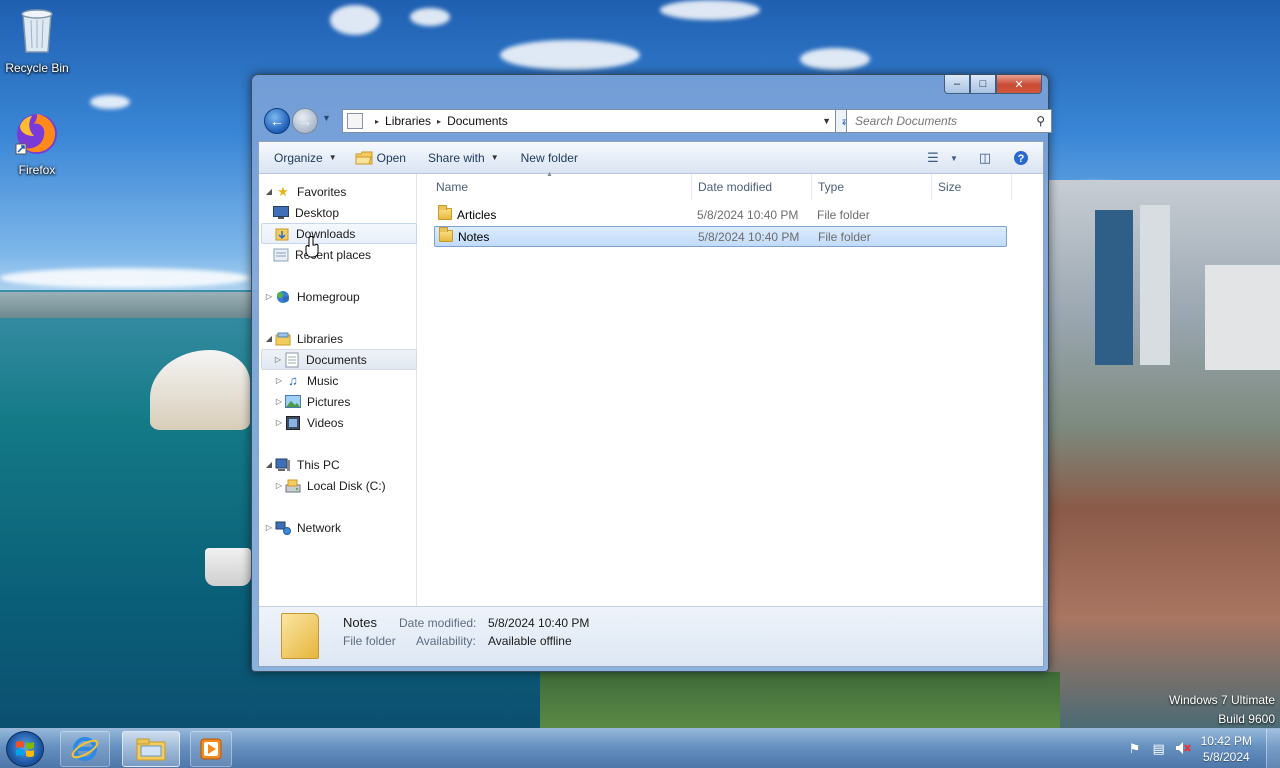 The width and height of the screenshot is (1280, 768). What do you see at coordinates (326, 118) in the screenshot?
I see `recent-pages-dropdown-icon: ▼` at bounding box center [326, 118].